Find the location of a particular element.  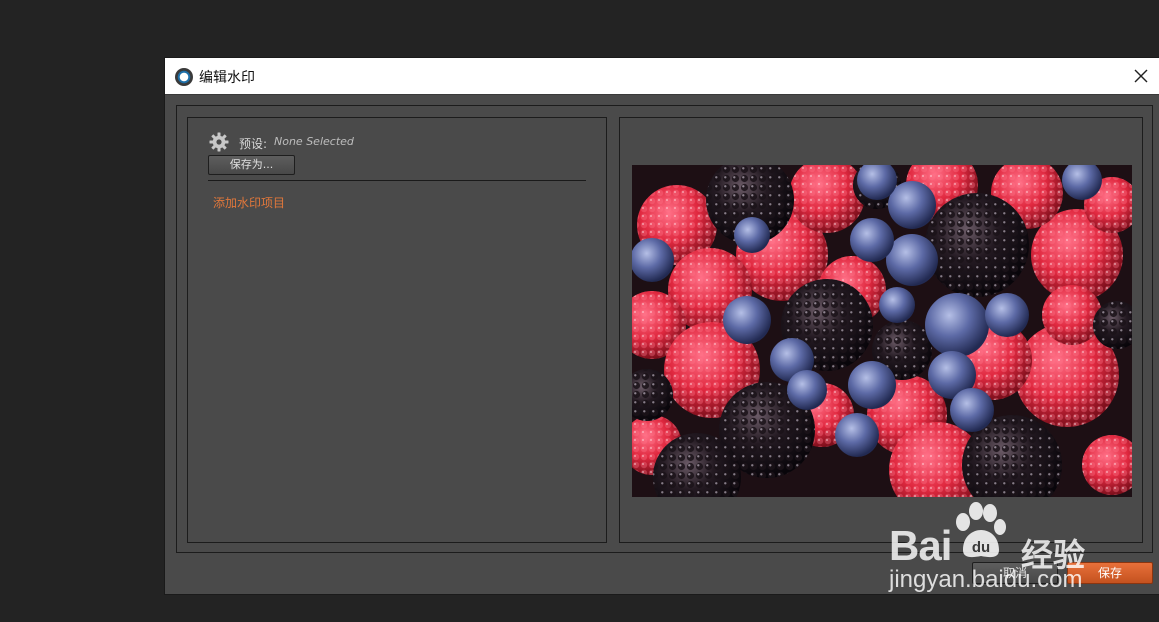

gear-icon is located at coordinates (219, 142).